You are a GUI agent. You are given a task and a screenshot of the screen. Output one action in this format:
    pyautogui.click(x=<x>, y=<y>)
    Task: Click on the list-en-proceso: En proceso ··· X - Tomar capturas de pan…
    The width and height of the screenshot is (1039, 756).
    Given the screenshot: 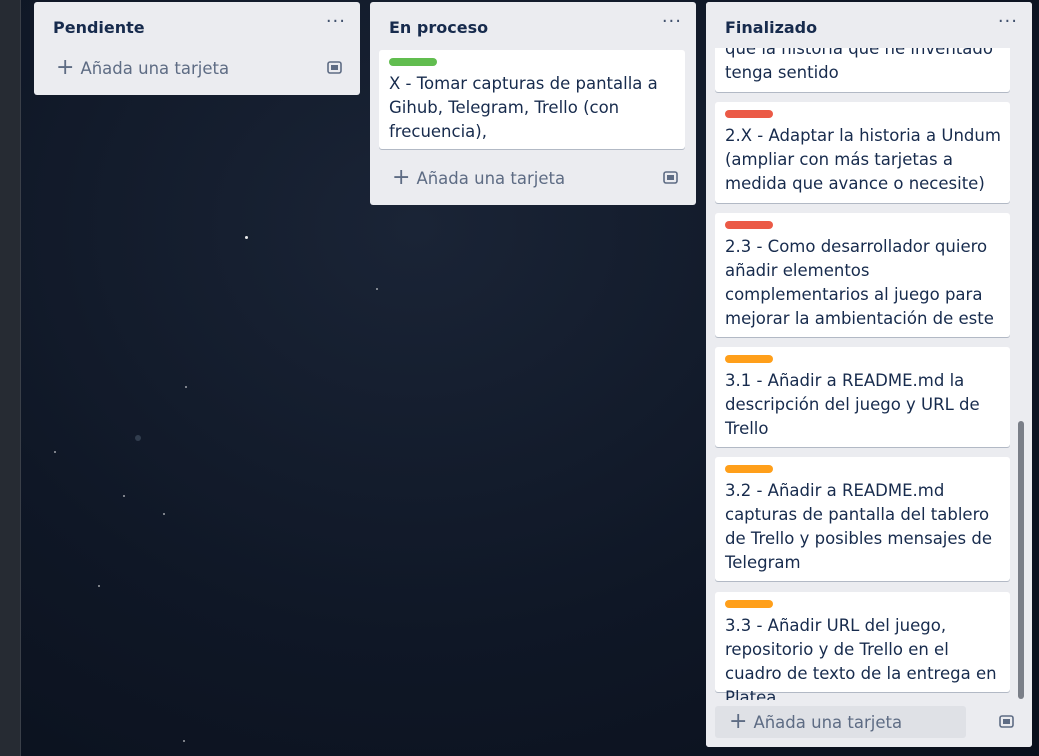 What is the action you would take?
    pyautogui.click(x=533, y=103)
    